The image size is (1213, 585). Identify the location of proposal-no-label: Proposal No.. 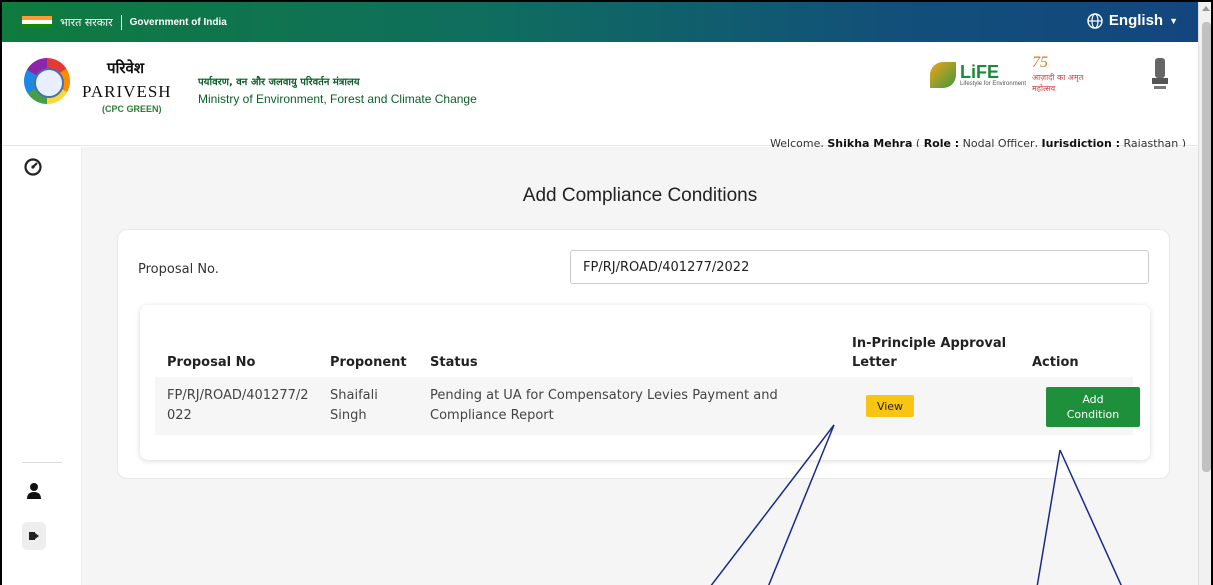
(178, 269).